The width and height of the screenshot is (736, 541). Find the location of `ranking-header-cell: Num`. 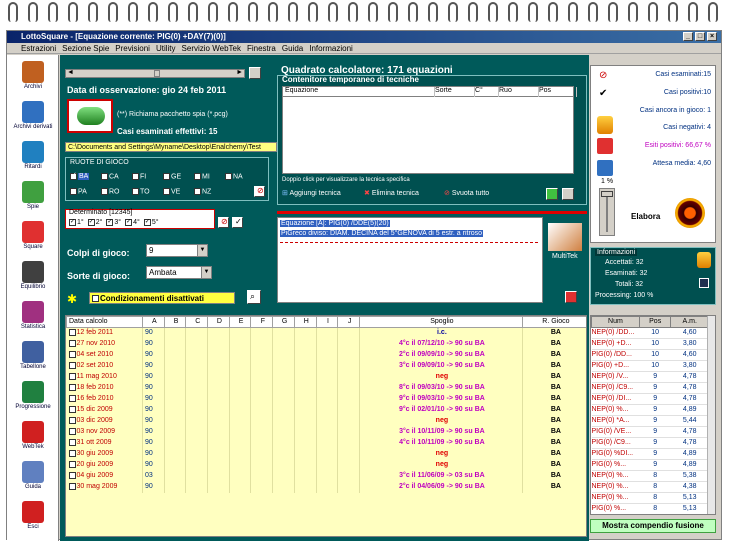

ranking-header-cell: Num is located at coordinates (615, 322).